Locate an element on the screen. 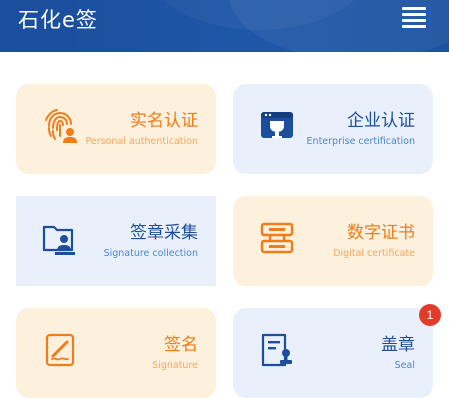 The height and width of the screenshot is (398, 449). card-title: 企业认证 is located at coordinates (381, 121).